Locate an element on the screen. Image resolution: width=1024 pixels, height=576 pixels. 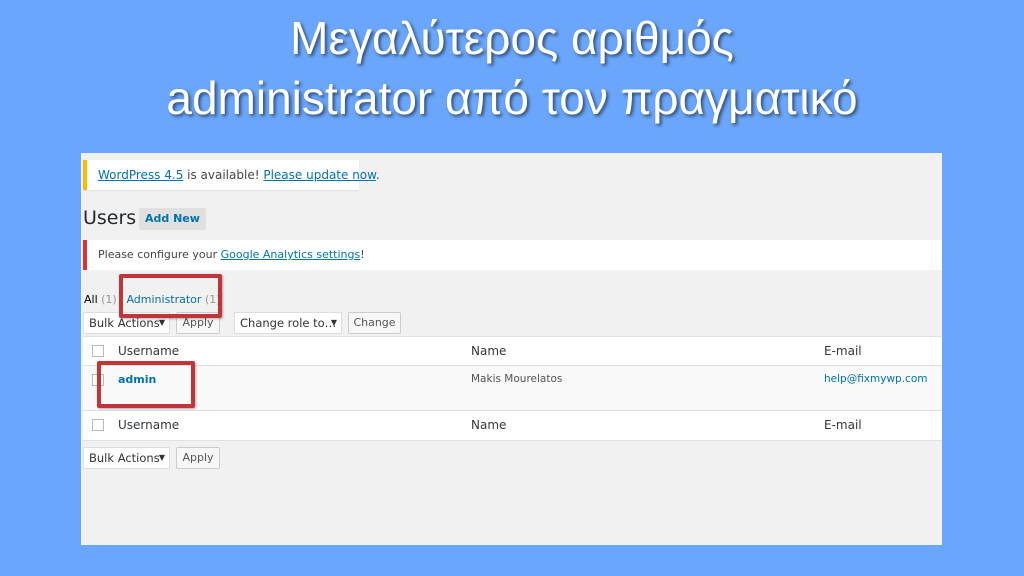
table-row: admin Makis Mourelatos help@fixmywp.com is located at coordinates (512, 388).